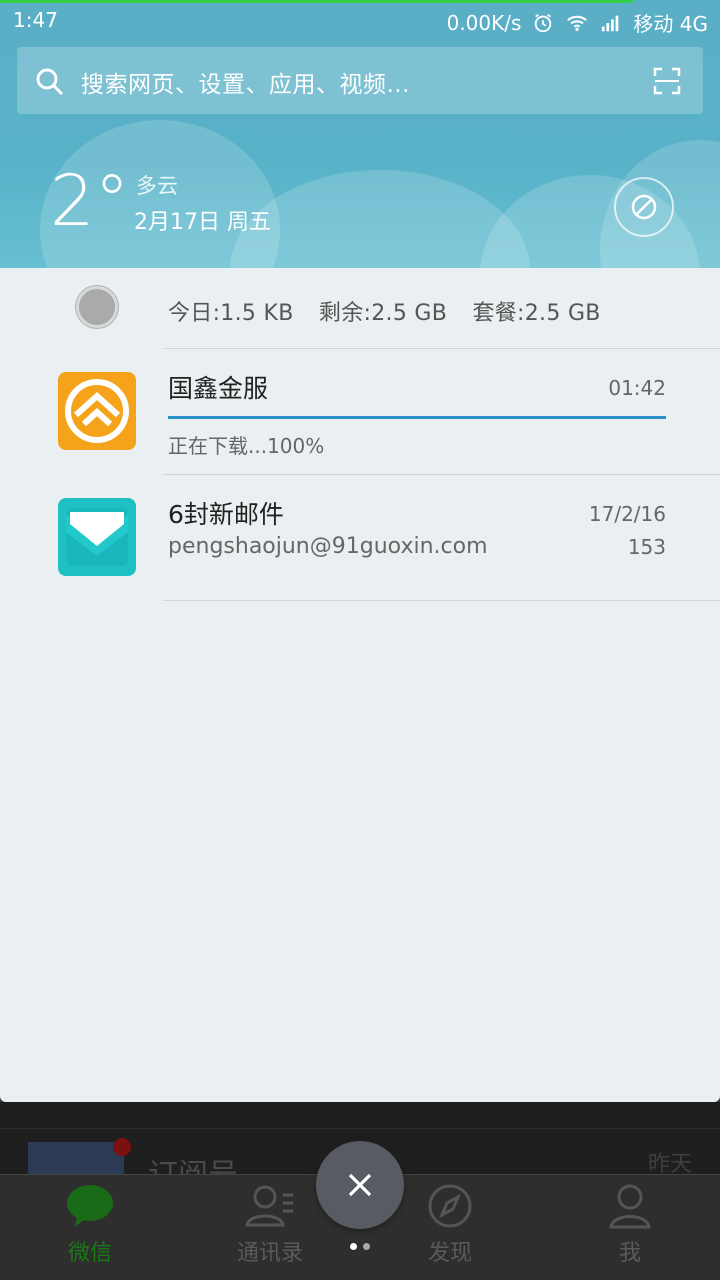 The image size is (720, 1280). I want to click on data-usage-icon, so click(97, 307).